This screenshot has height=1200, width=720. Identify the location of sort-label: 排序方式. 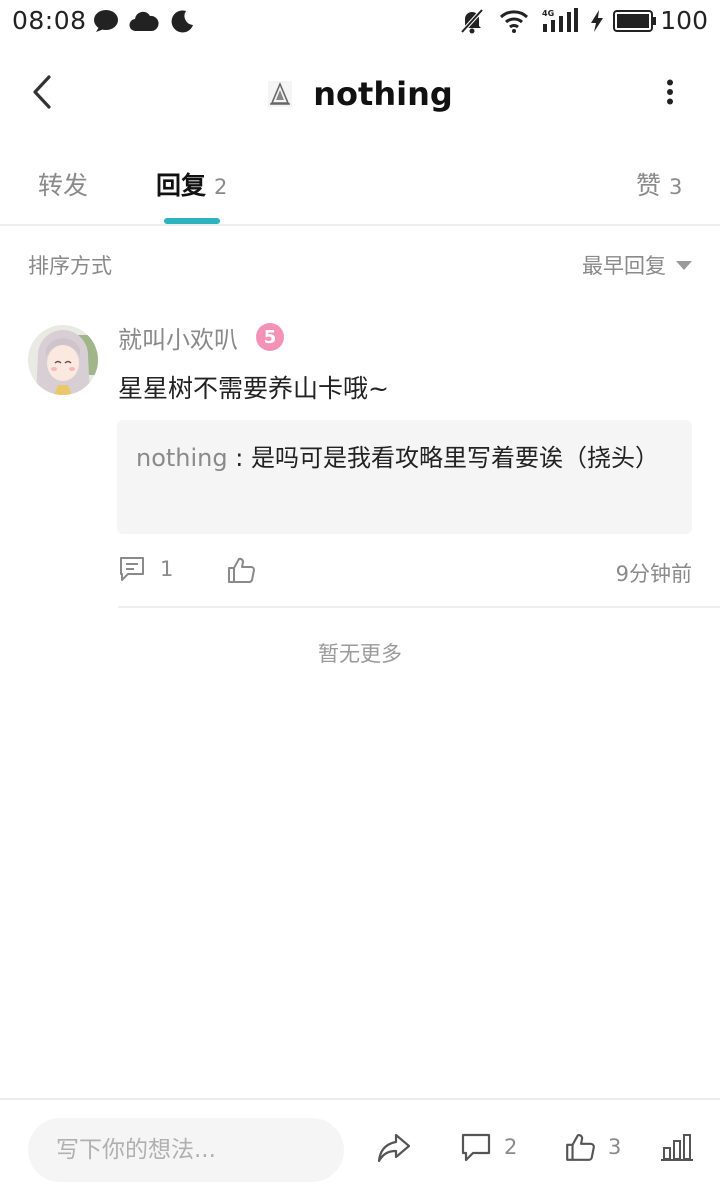
(70, 266).